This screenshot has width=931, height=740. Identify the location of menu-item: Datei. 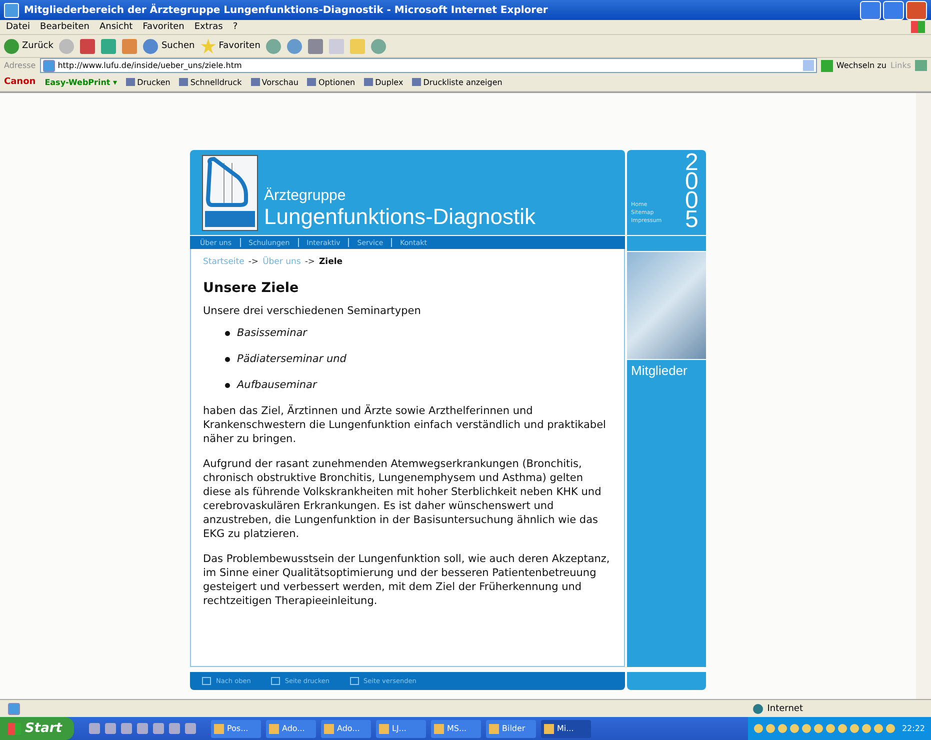
(18, 27).